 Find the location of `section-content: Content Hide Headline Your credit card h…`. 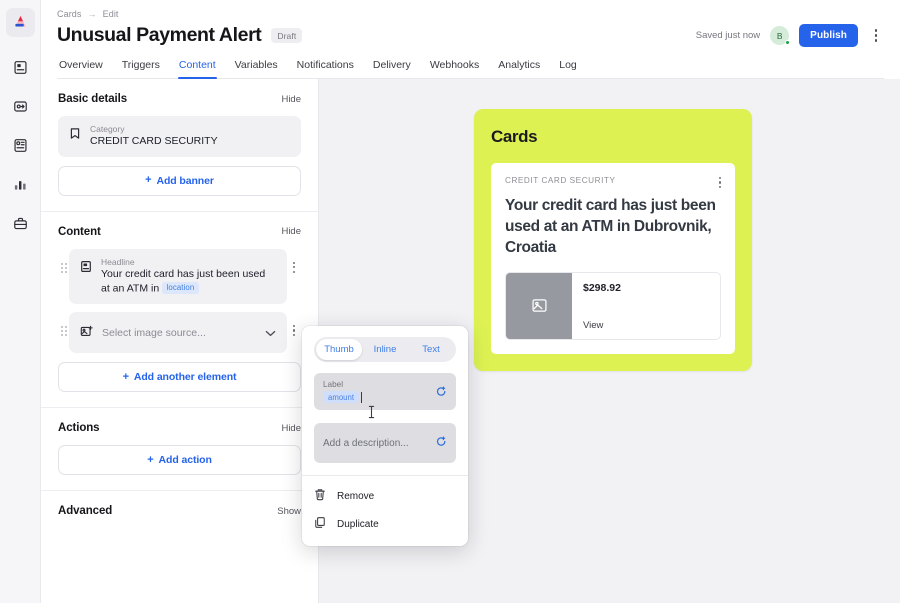

section-content: Content Hide Headline Your credit card h… is located at coordinates (179, 310).